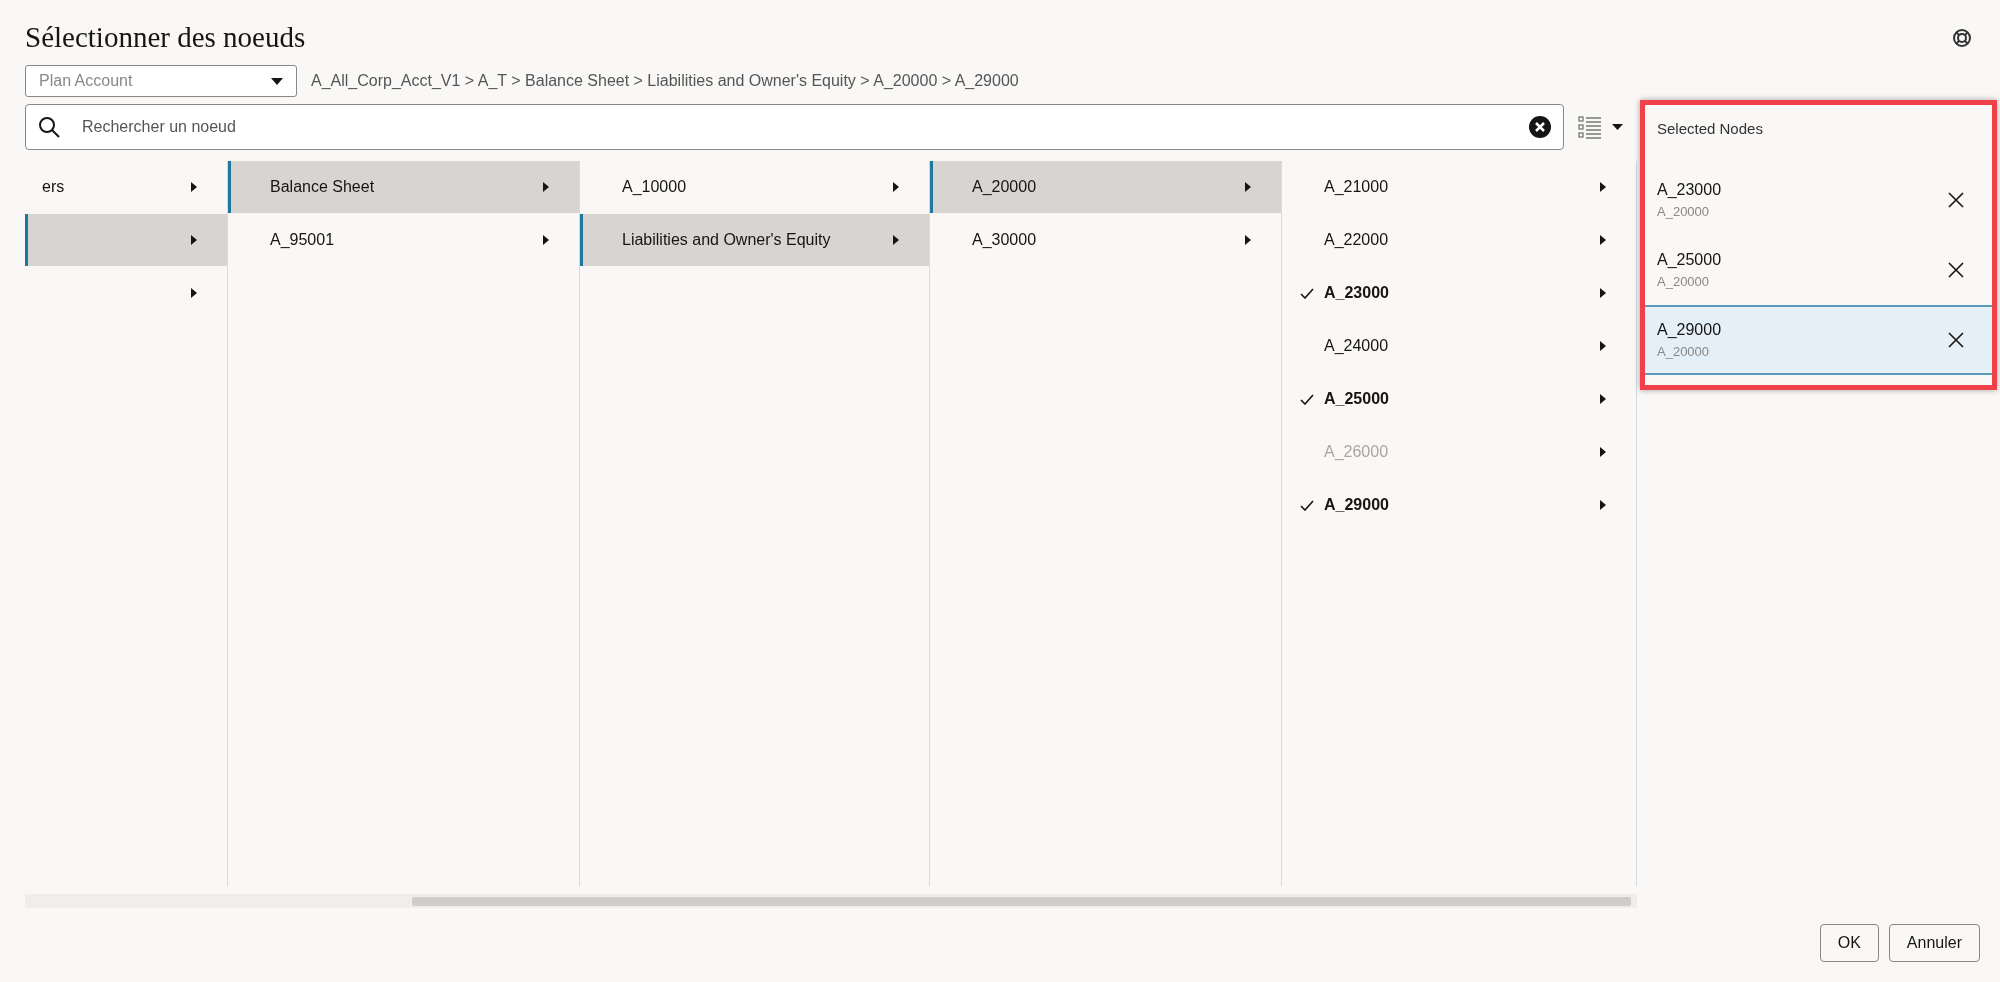 The image size is (2000, 982). I want to click on node-name: A_23000, so click(1689, 190).